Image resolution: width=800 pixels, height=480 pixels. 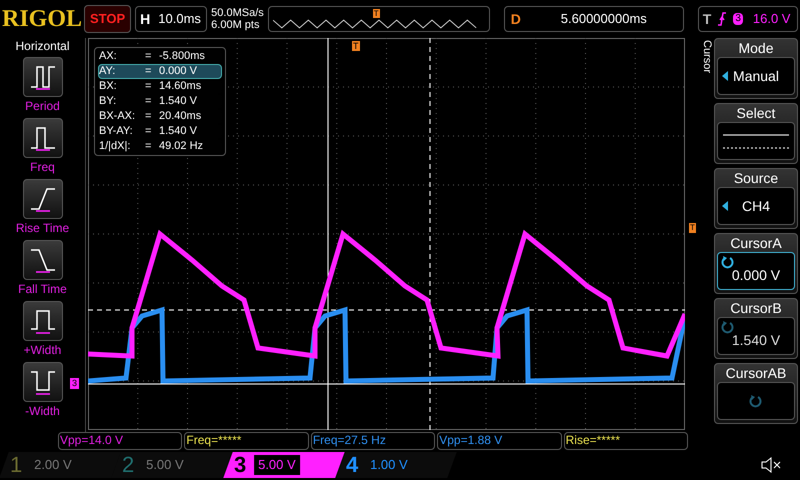 I want to click on run-state: STOP, so click(x=108, y=19).